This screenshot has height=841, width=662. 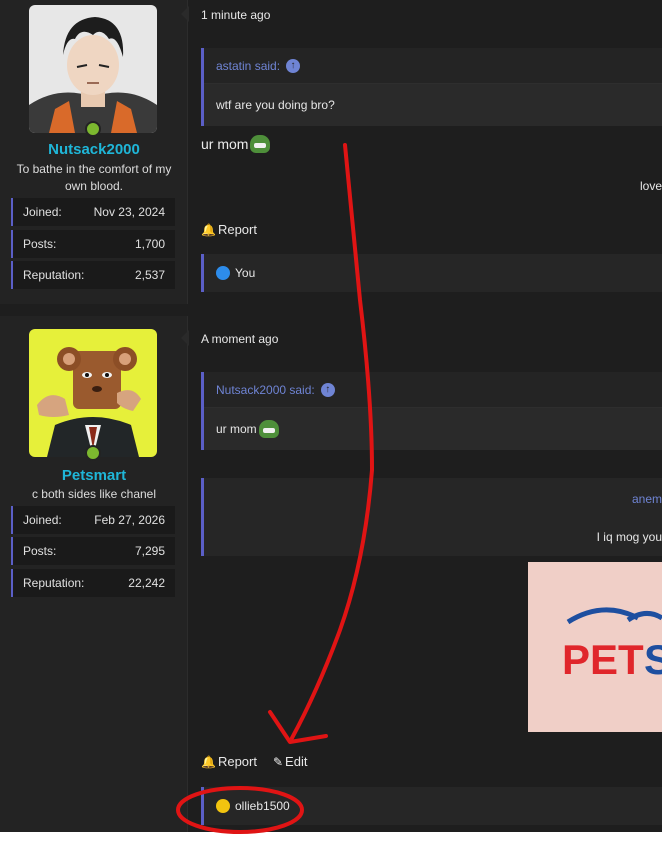 I want to click on quote-block: Nutsack2000 said: ↑ ur mom, so click(x=431, y=411).